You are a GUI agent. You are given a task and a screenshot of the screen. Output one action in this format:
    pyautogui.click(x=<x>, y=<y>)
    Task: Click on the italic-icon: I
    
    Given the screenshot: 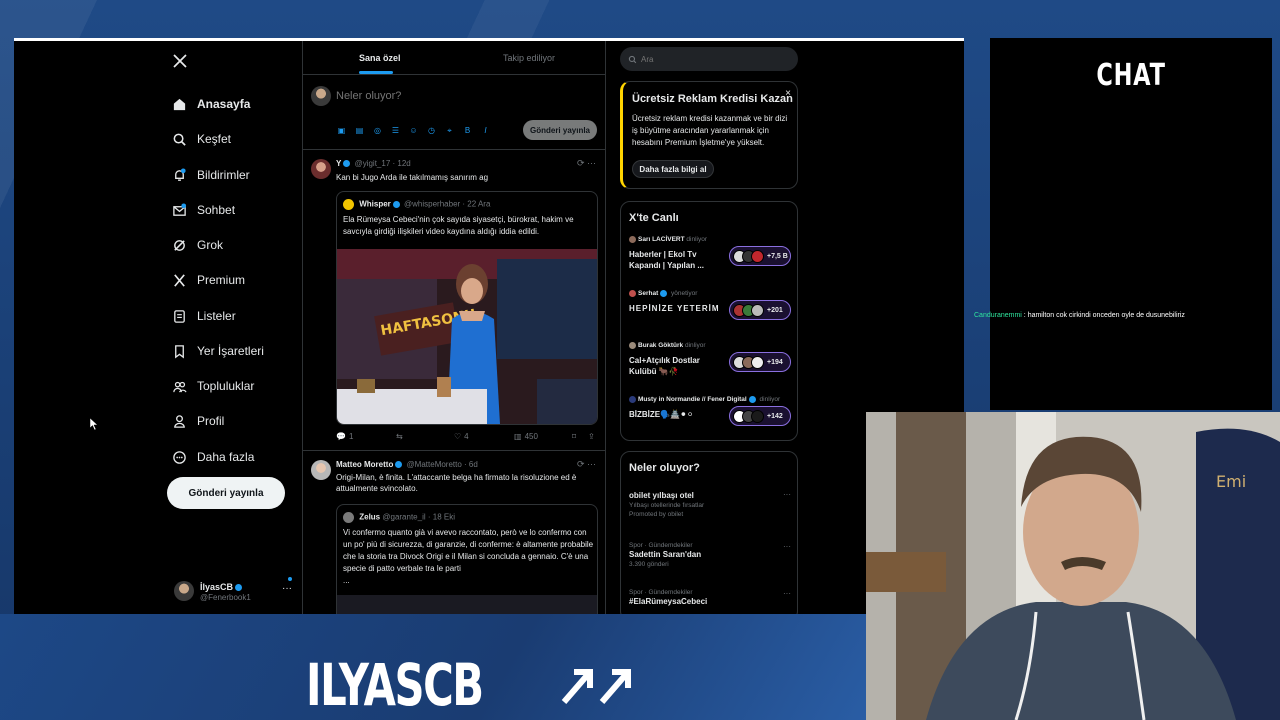 What is the action you would take?
    pyautogui.click(x=485, y=131)
    